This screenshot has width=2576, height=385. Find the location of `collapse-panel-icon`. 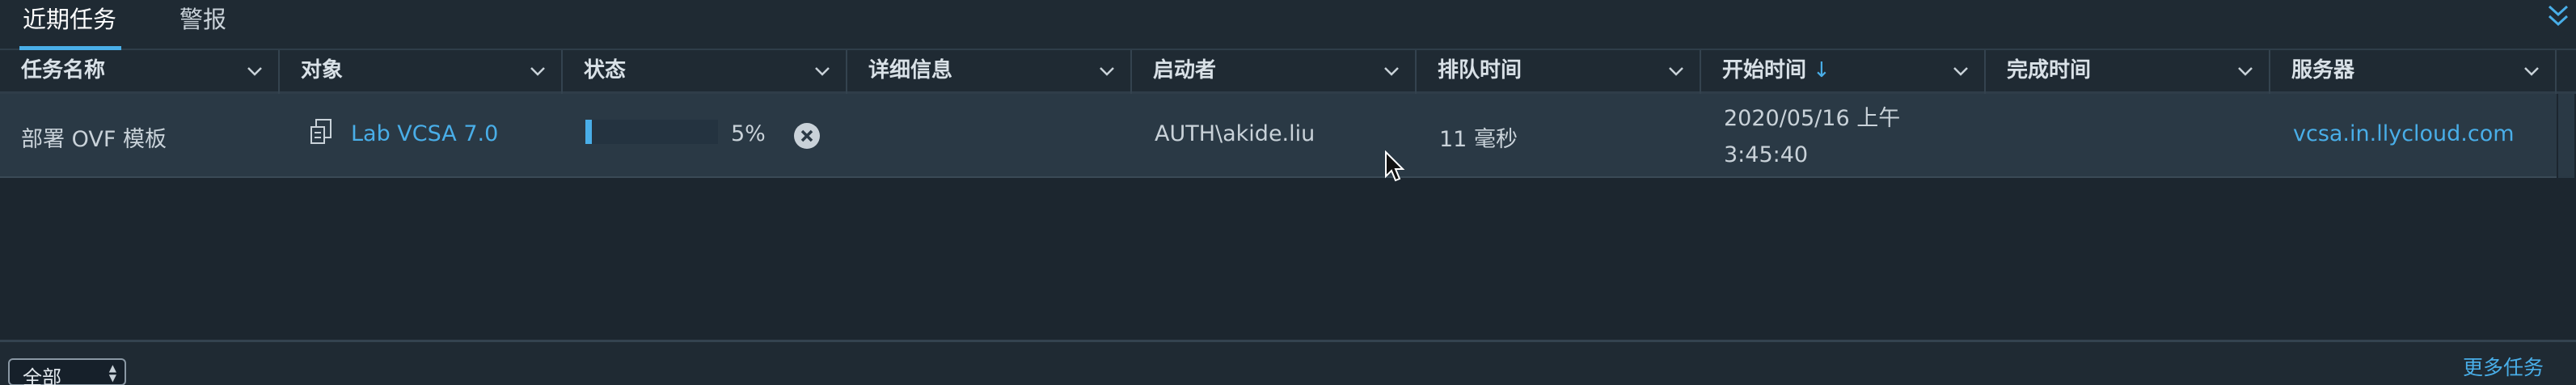

collapse-panel-icon is located at coordinates (2558, 17).